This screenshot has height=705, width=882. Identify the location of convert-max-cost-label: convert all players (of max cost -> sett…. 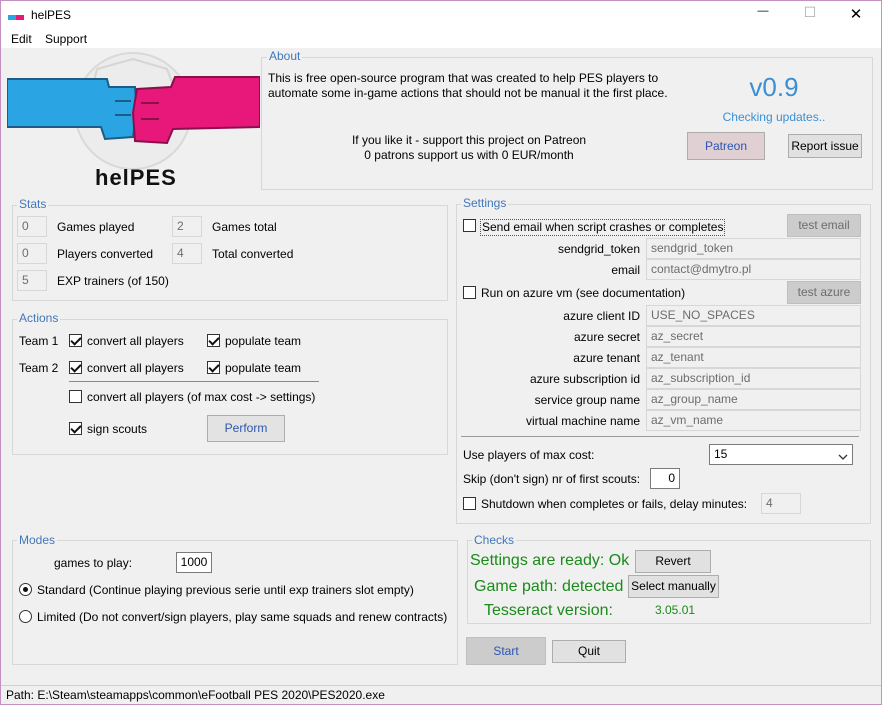
(201, 397).